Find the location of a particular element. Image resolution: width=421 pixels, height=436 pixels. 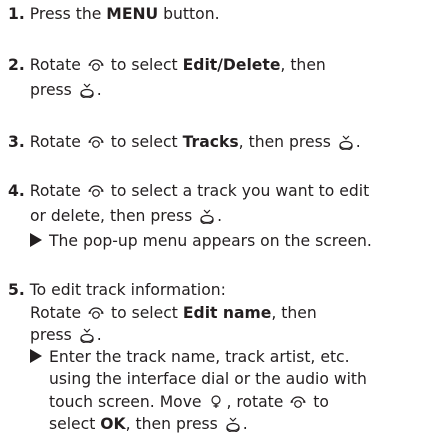

step-text: Press the is located at coordinates (68, 14).